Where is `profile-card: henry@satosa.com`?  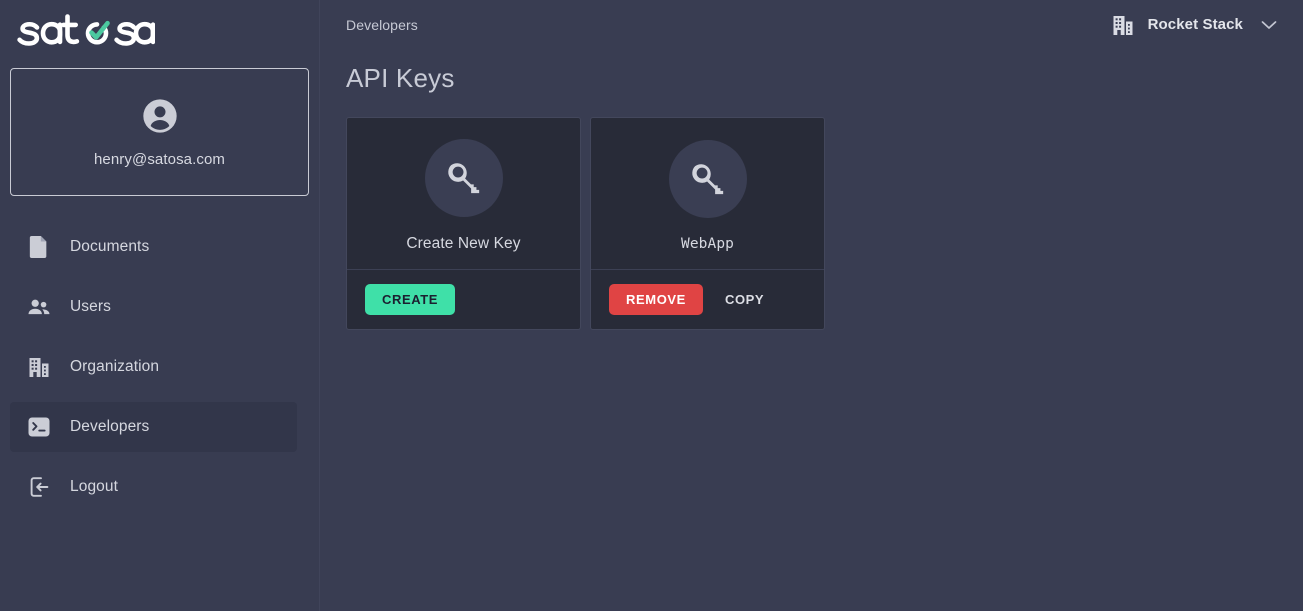 profile-card: henry@satosa.com is located at coordinates (159, 132).